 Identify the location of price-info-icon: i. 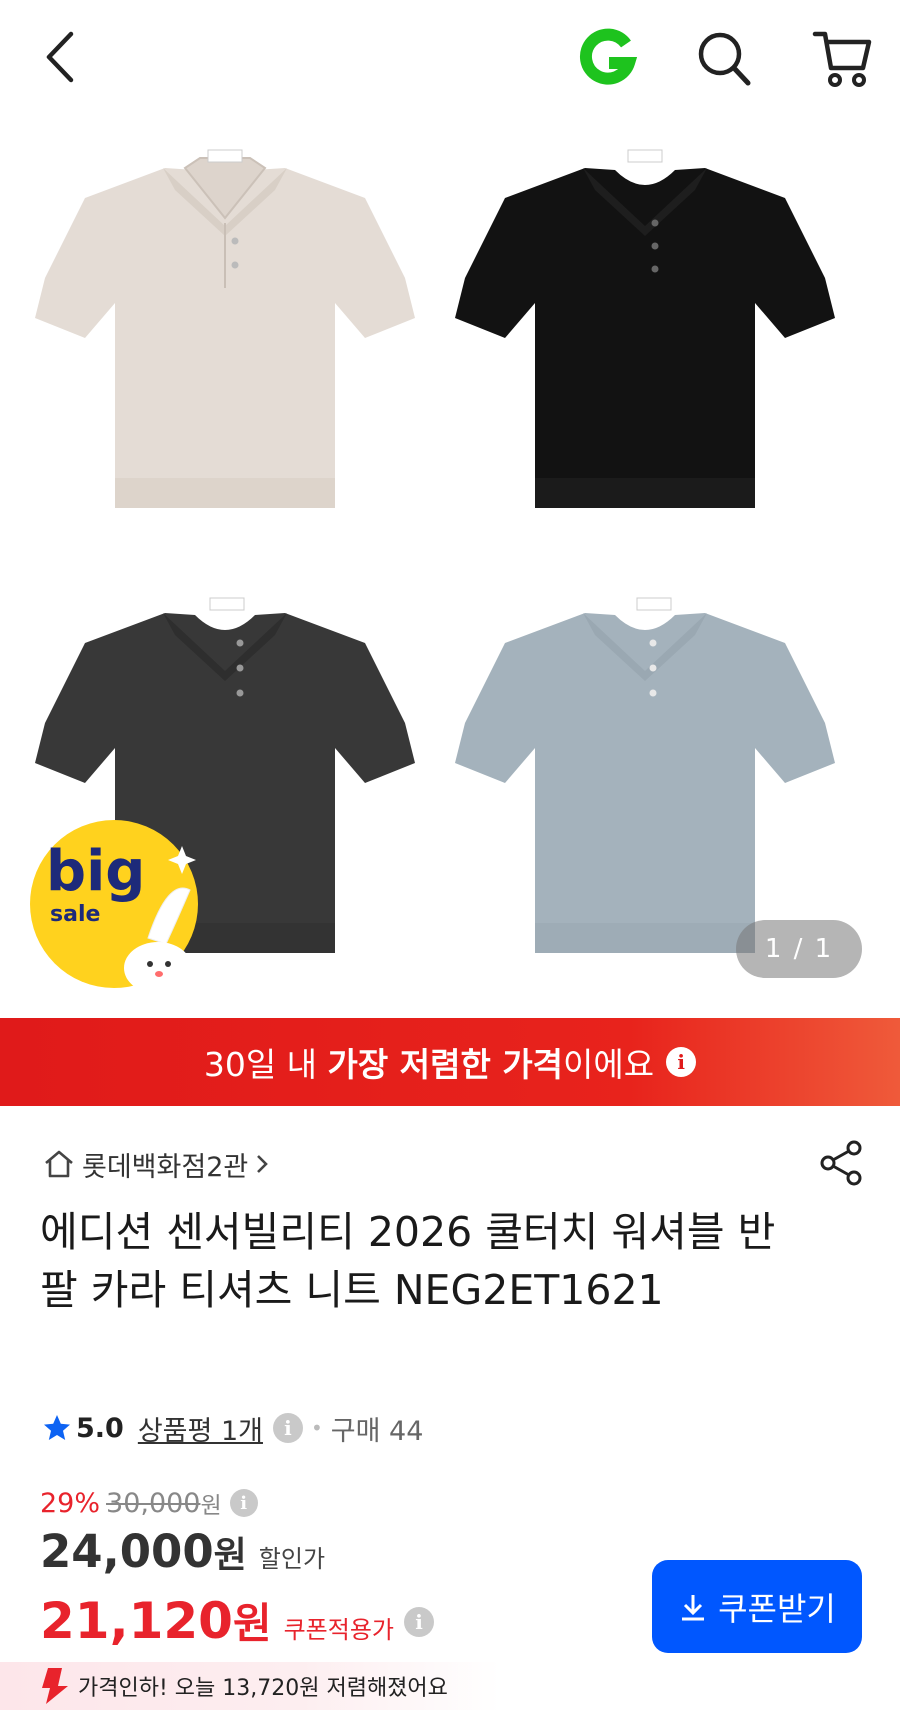
(243, 1503).